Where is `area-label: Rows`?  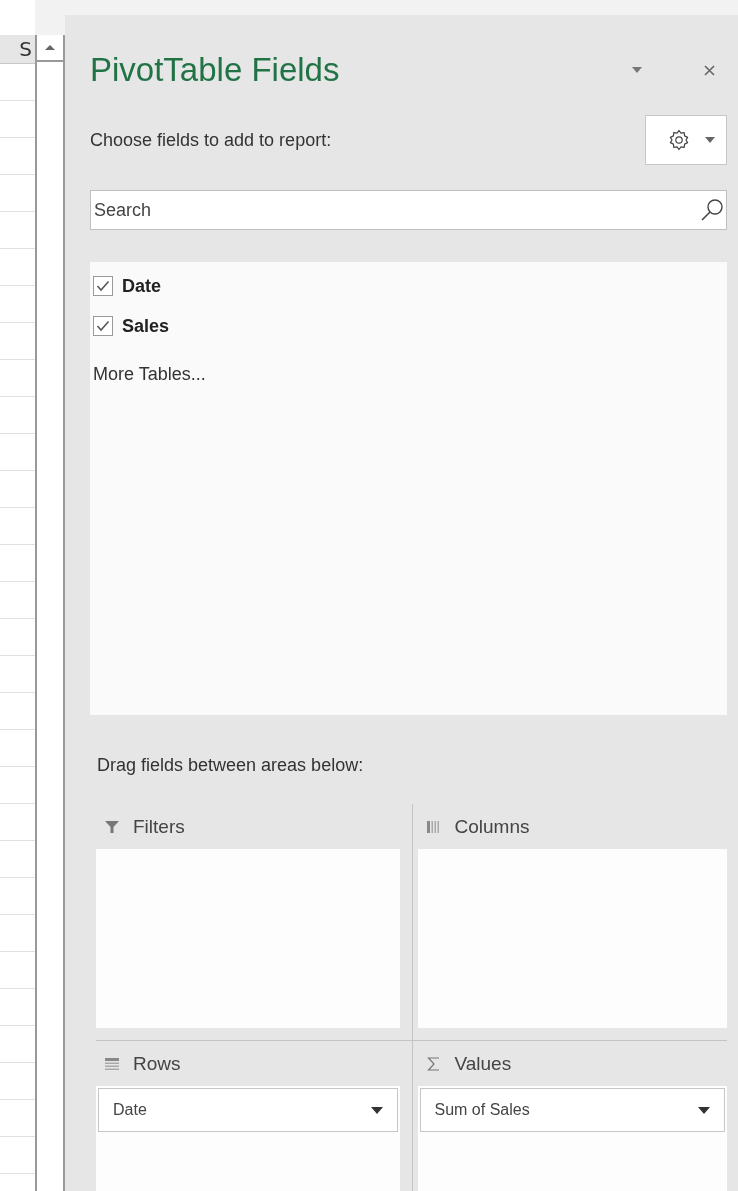 area-label: Rows is located at coordinates (157, 1063).